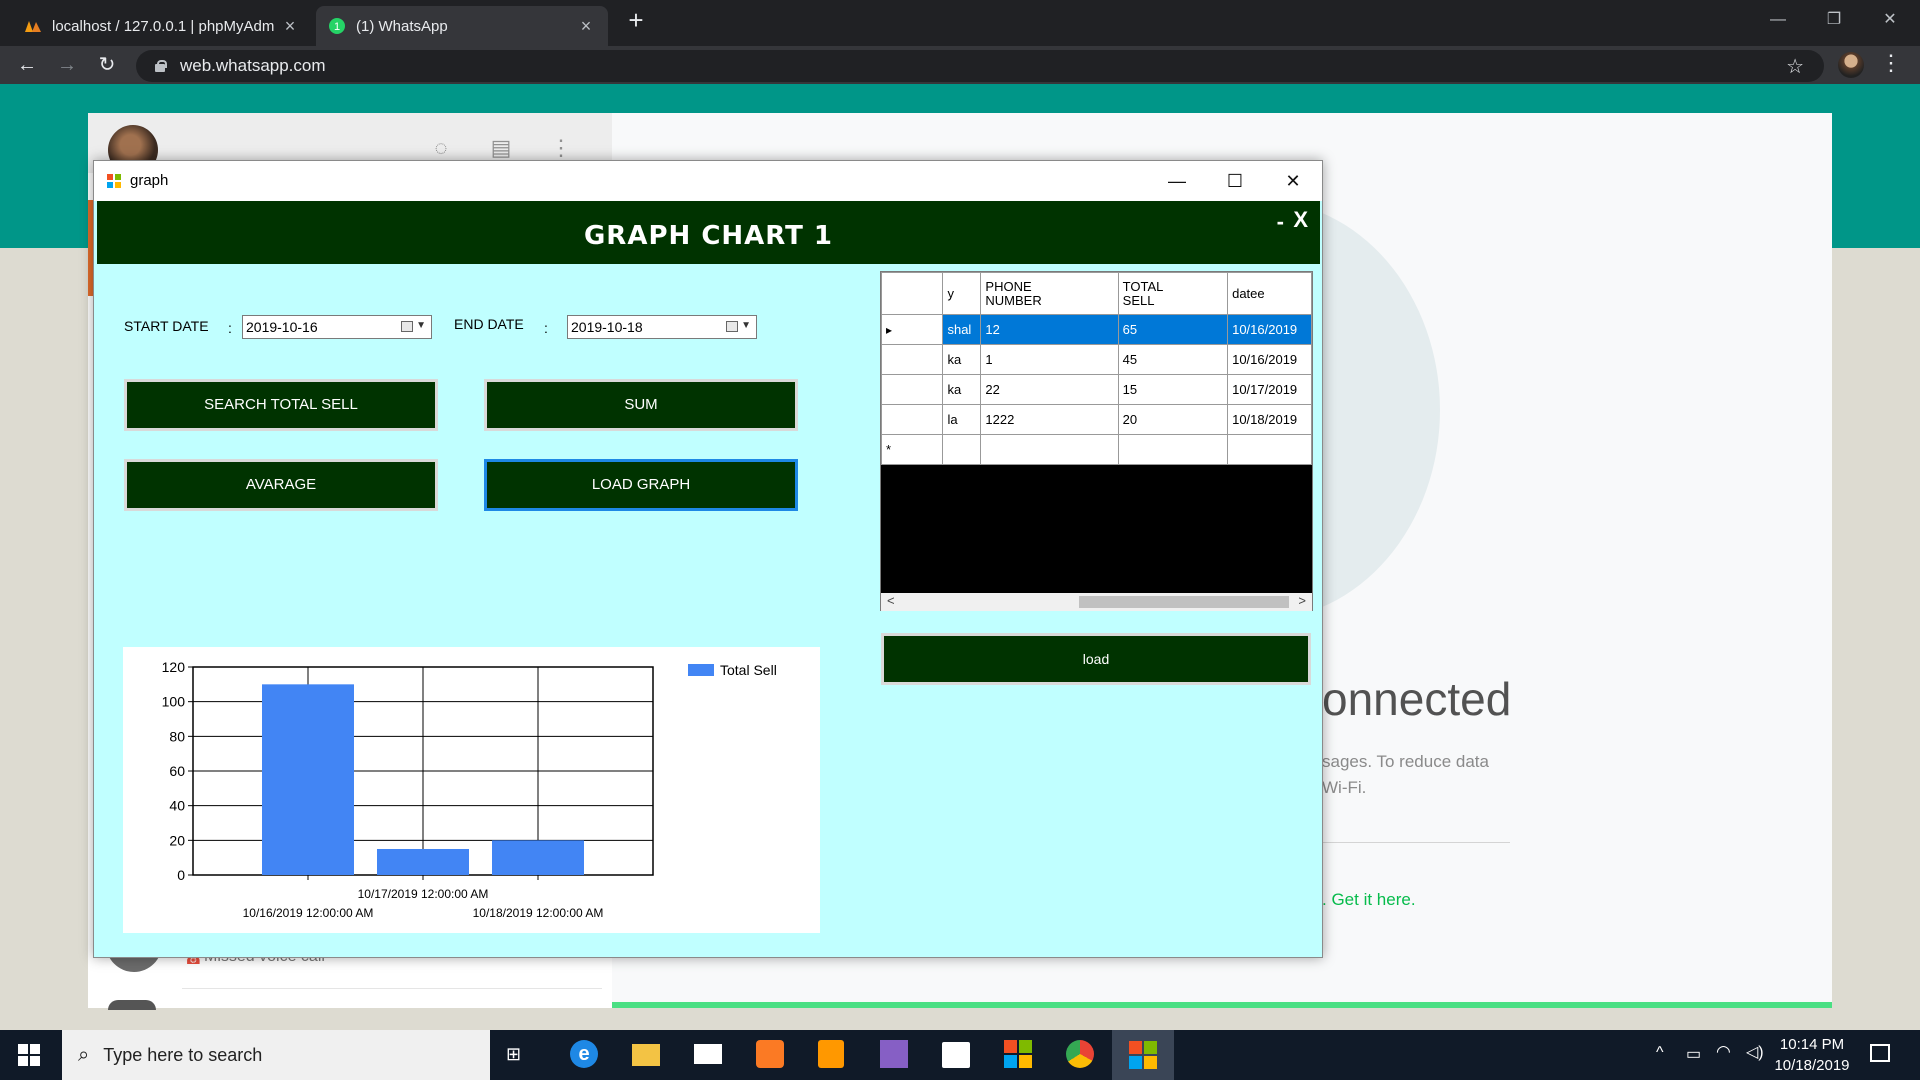 The width and height of the screenshot is (1920, 1080). I want to click on menu-icon: ⋮, so click(561, 148).